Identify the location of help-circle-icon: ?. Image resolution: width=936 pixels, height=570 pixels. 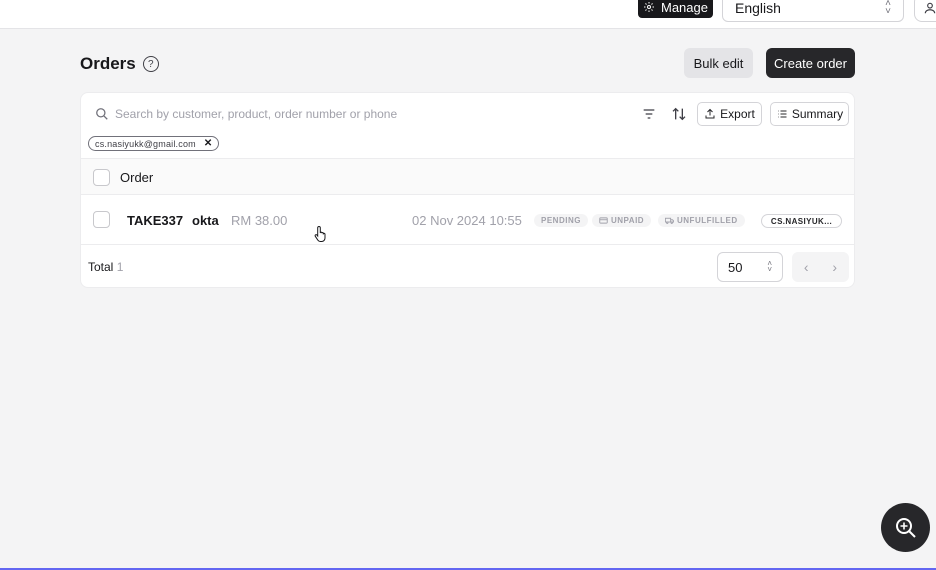
(150, 64).